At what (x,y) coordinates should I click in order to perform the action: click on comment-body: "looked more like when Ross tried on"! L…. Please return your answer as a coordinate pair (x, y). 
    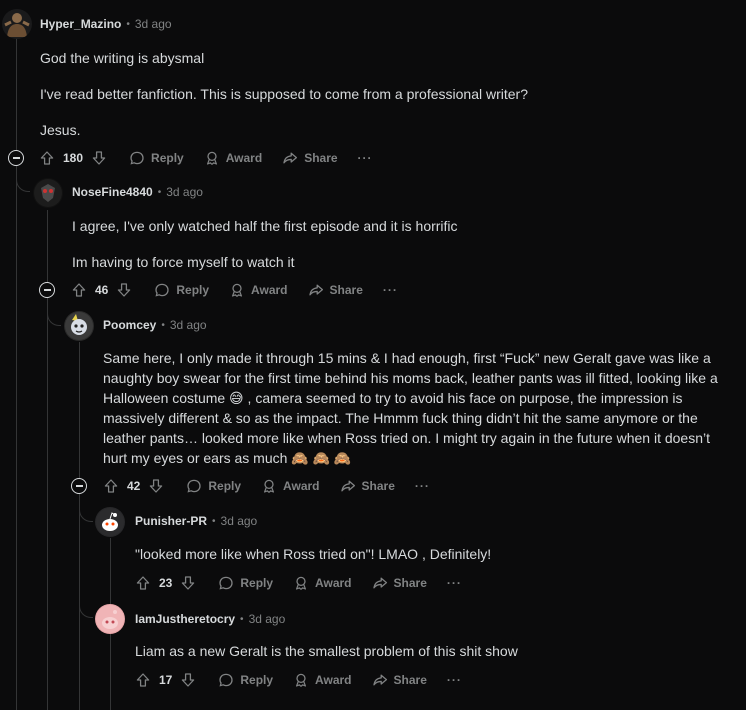
    Looking at the image, I should click on (433, 554).